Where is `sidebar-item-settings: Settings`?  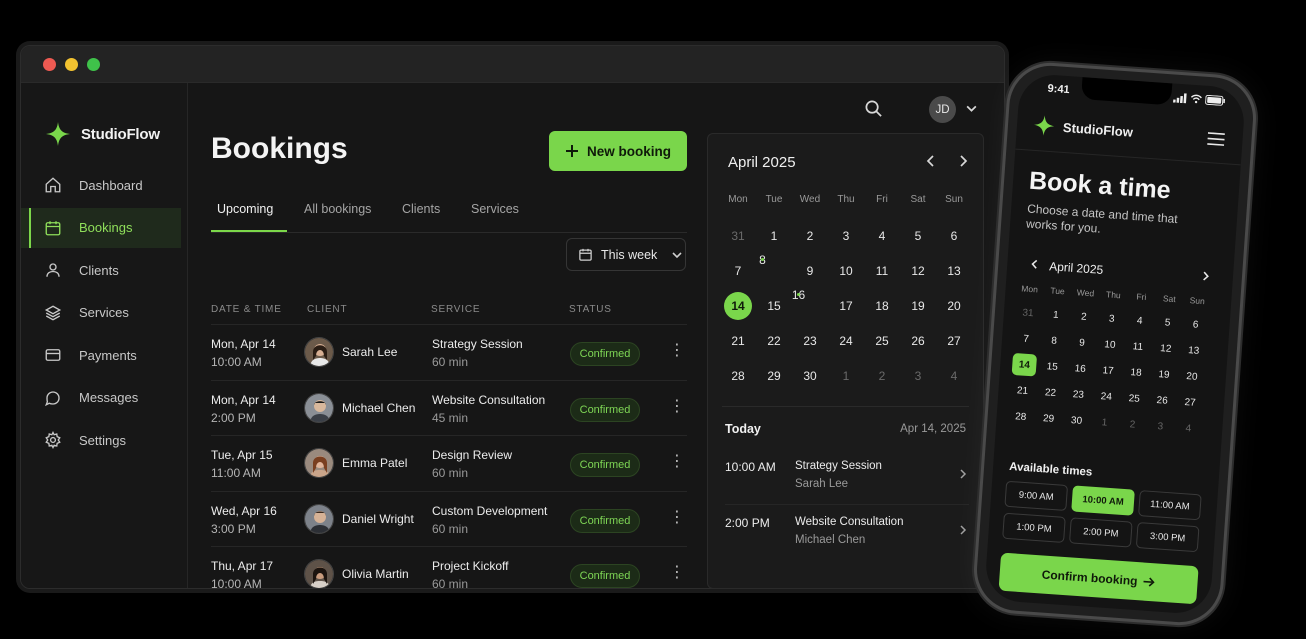
sidebar-item-settings: Settings is located at coordinates (104, 440).